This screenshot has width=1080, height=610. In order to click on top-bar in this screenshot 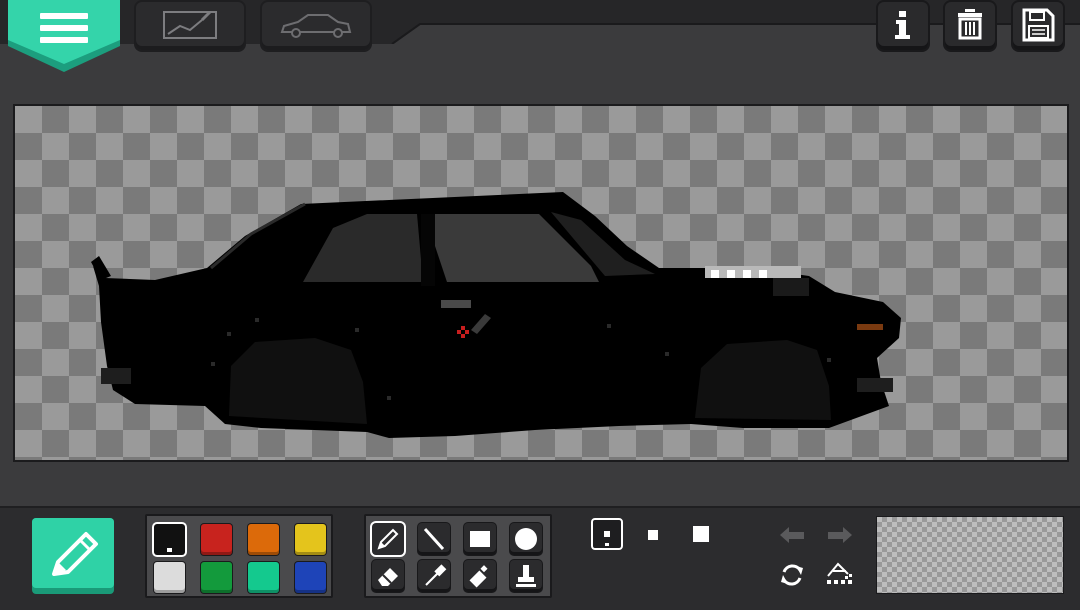, I will do `click(540, 36)`.